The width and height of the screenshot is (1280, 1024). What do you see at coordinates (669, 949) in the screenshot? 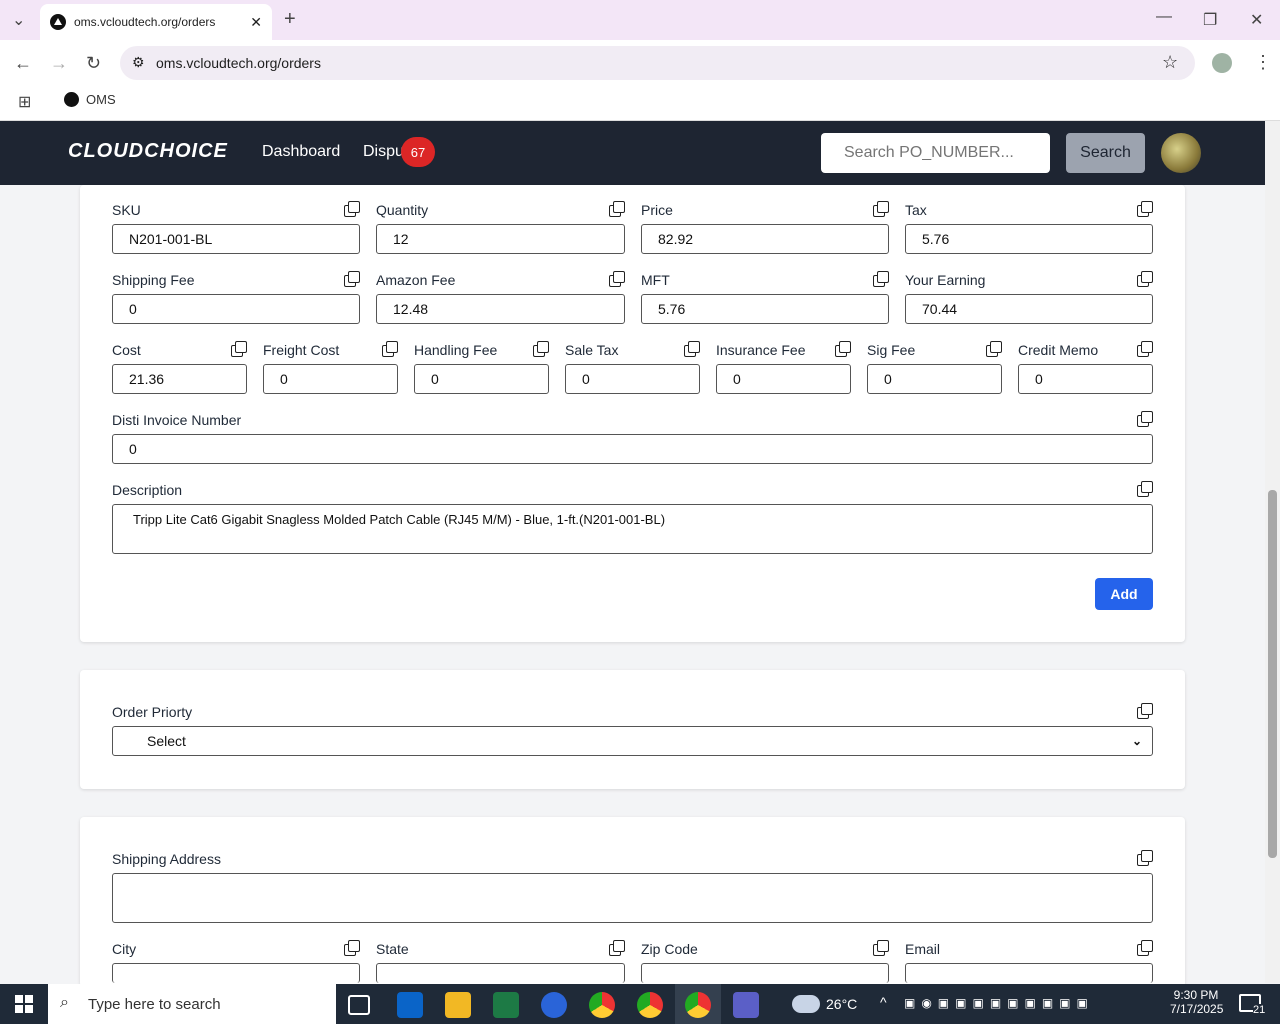
I see `zip-code-label: Zip Code` at bounding box center [669, 949].